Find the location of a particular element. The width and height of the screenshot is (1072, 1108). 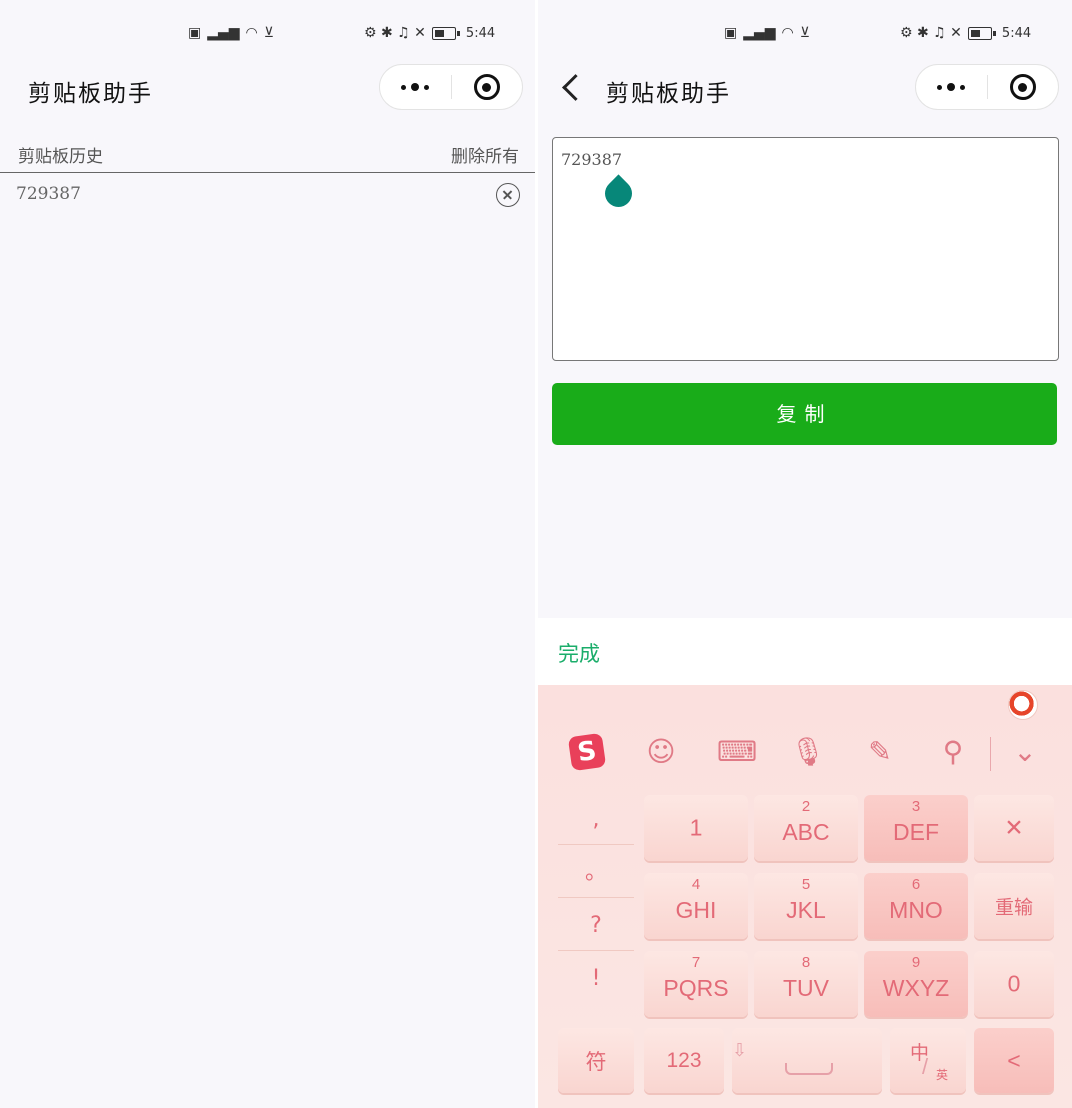

delete-key: ✕ is located at coordinates (1014, 828).